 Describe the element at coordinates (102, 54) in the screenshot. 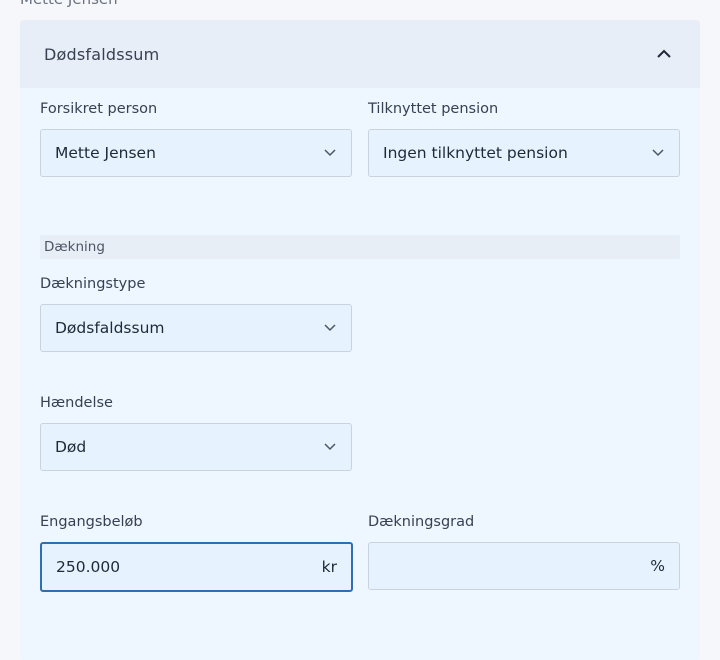

I see `panel-title: Dødsfaldssum` at that location.